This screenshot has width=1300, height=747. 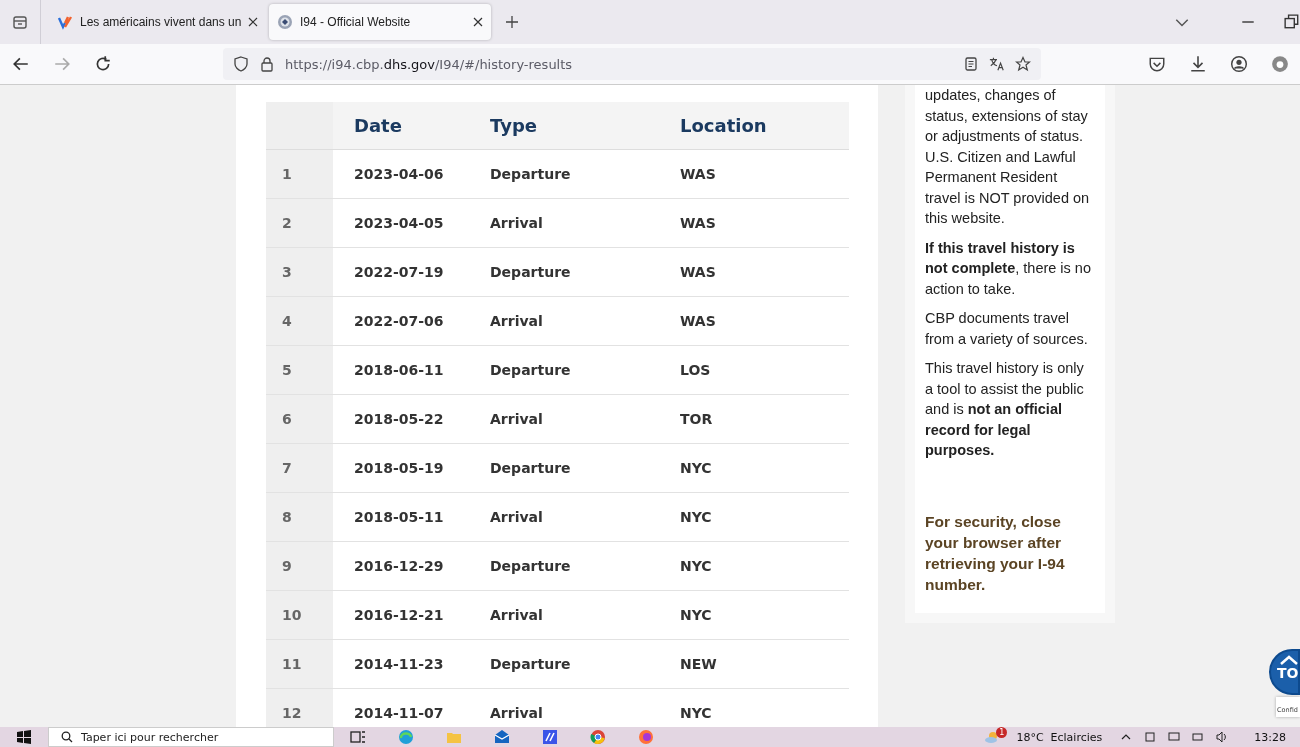 What do you see at coordinates (1270, 737) in the screenshot?
I see `clock-text: 13:28` at bounding box center [1270, 737].